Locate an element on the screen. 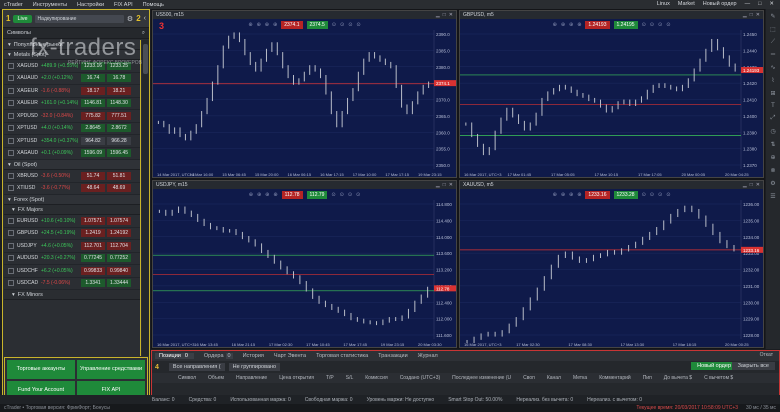 The image size is (780, 412). menu-item-fixapi: FIX API is located at coordinates (123, 5).